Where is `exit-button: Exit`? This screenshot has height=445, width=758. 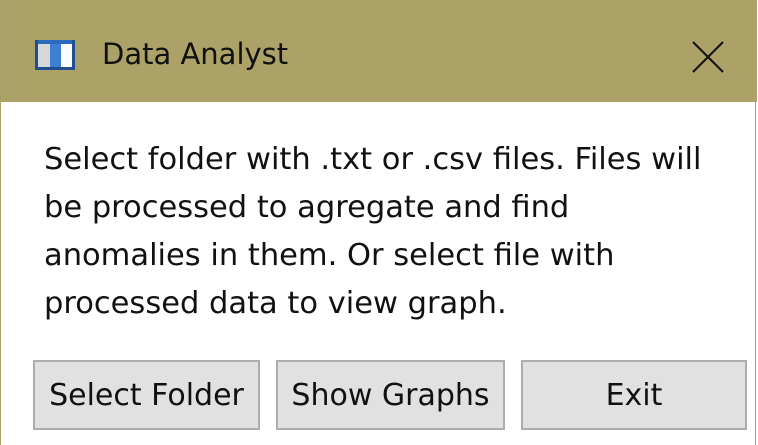
exit-button: Exit is located at coordinates (634, 395).